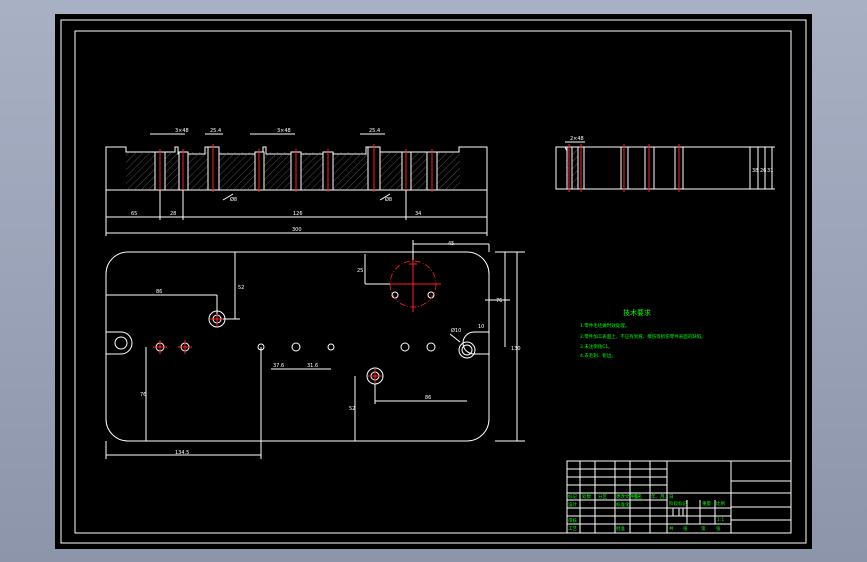  I want to click on plan-dim-right: 10, so click(481, 327).